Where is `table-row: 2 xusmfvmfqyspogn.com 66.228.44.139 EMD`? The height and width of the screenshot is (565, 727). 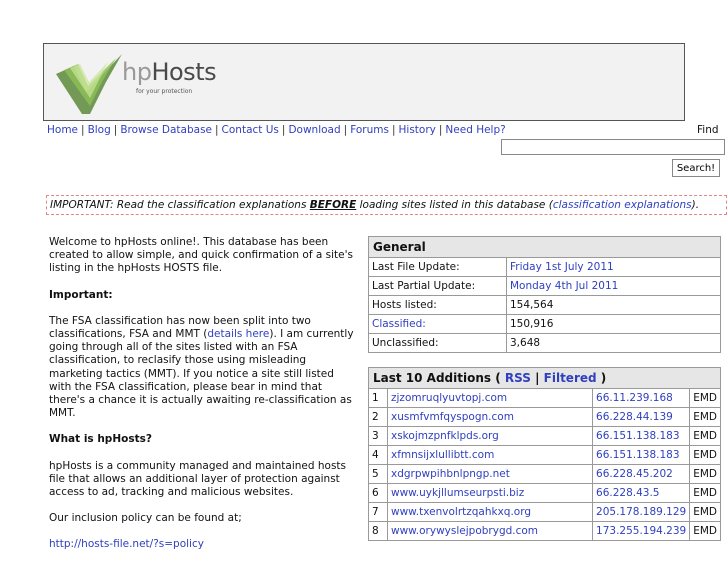 table-row: 2 xusmfvmfqyspogn.com 66.228.44.139 EMD is located at coordinates (544, 417).